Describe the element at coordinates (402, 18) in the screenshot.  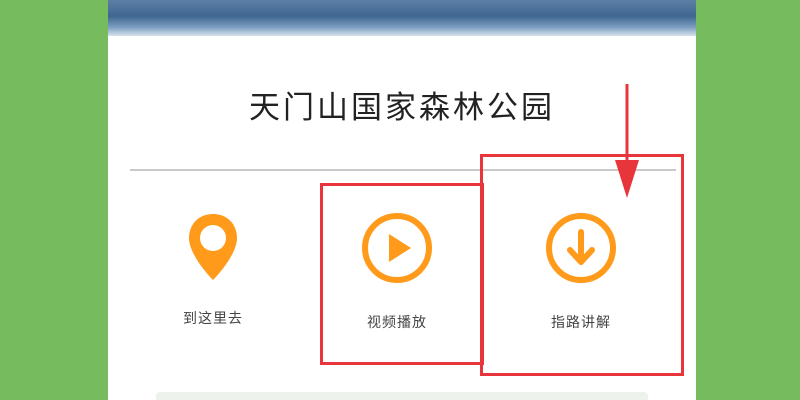
I see `park-banner-image` at that location.